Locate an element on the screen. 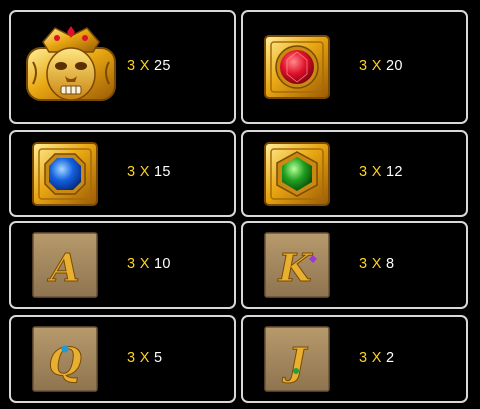  paytable-cell-letter-k: K 3 X 8 is located at coordinates (354, 265).